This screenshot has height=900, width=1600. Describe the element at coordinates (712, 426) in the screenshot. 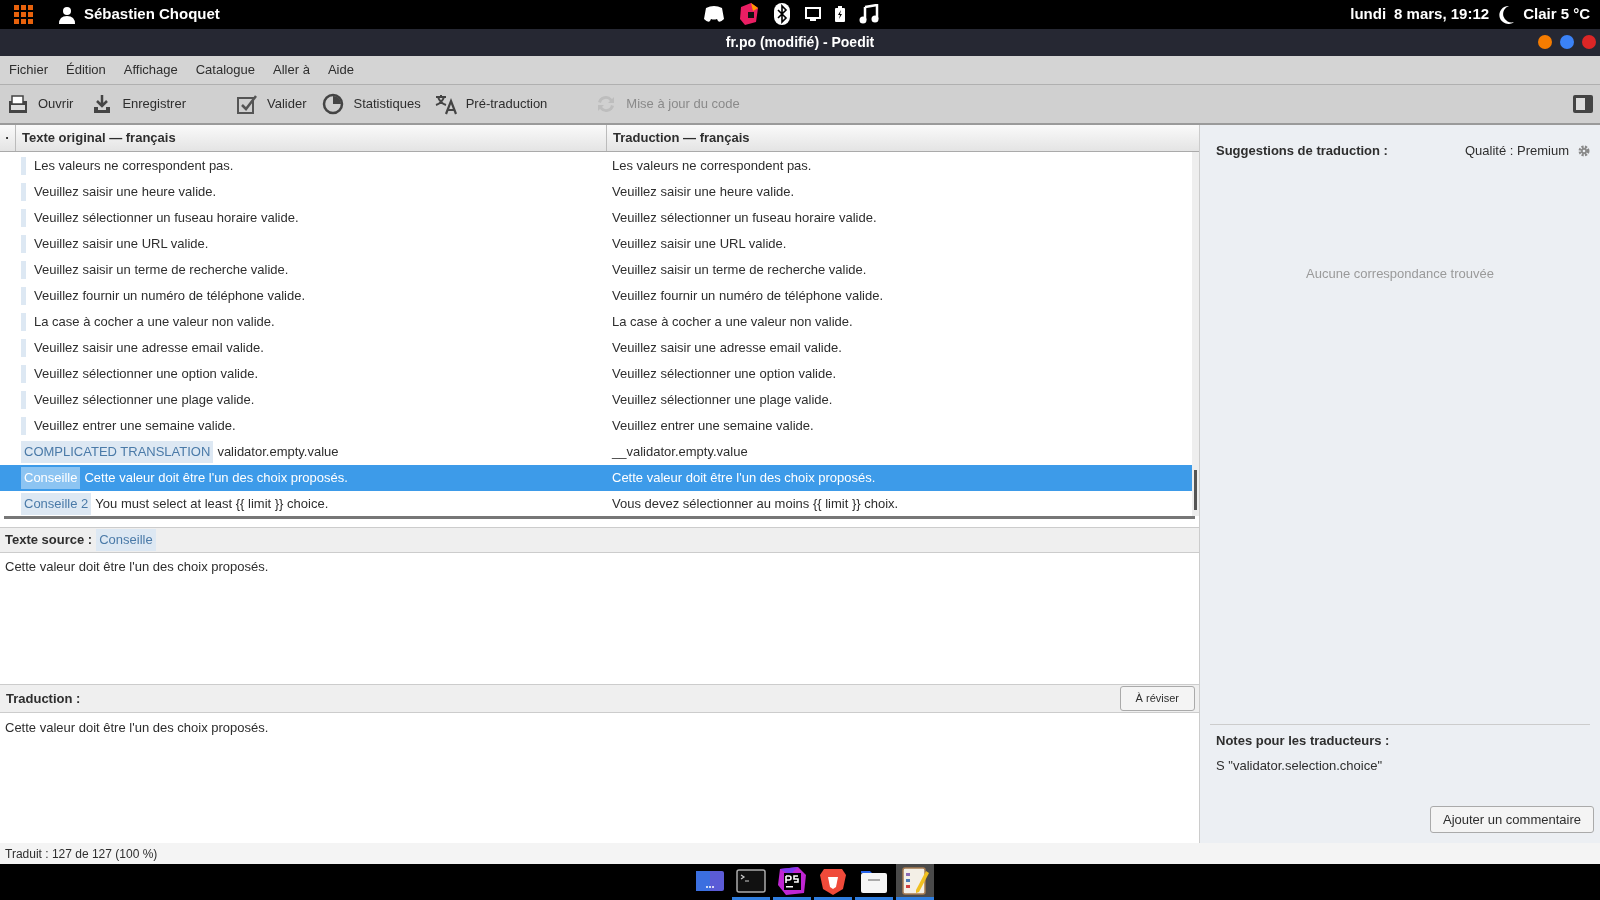

I see `translation-cell-text: Veuillez entrer une semaine valide.` at that location.